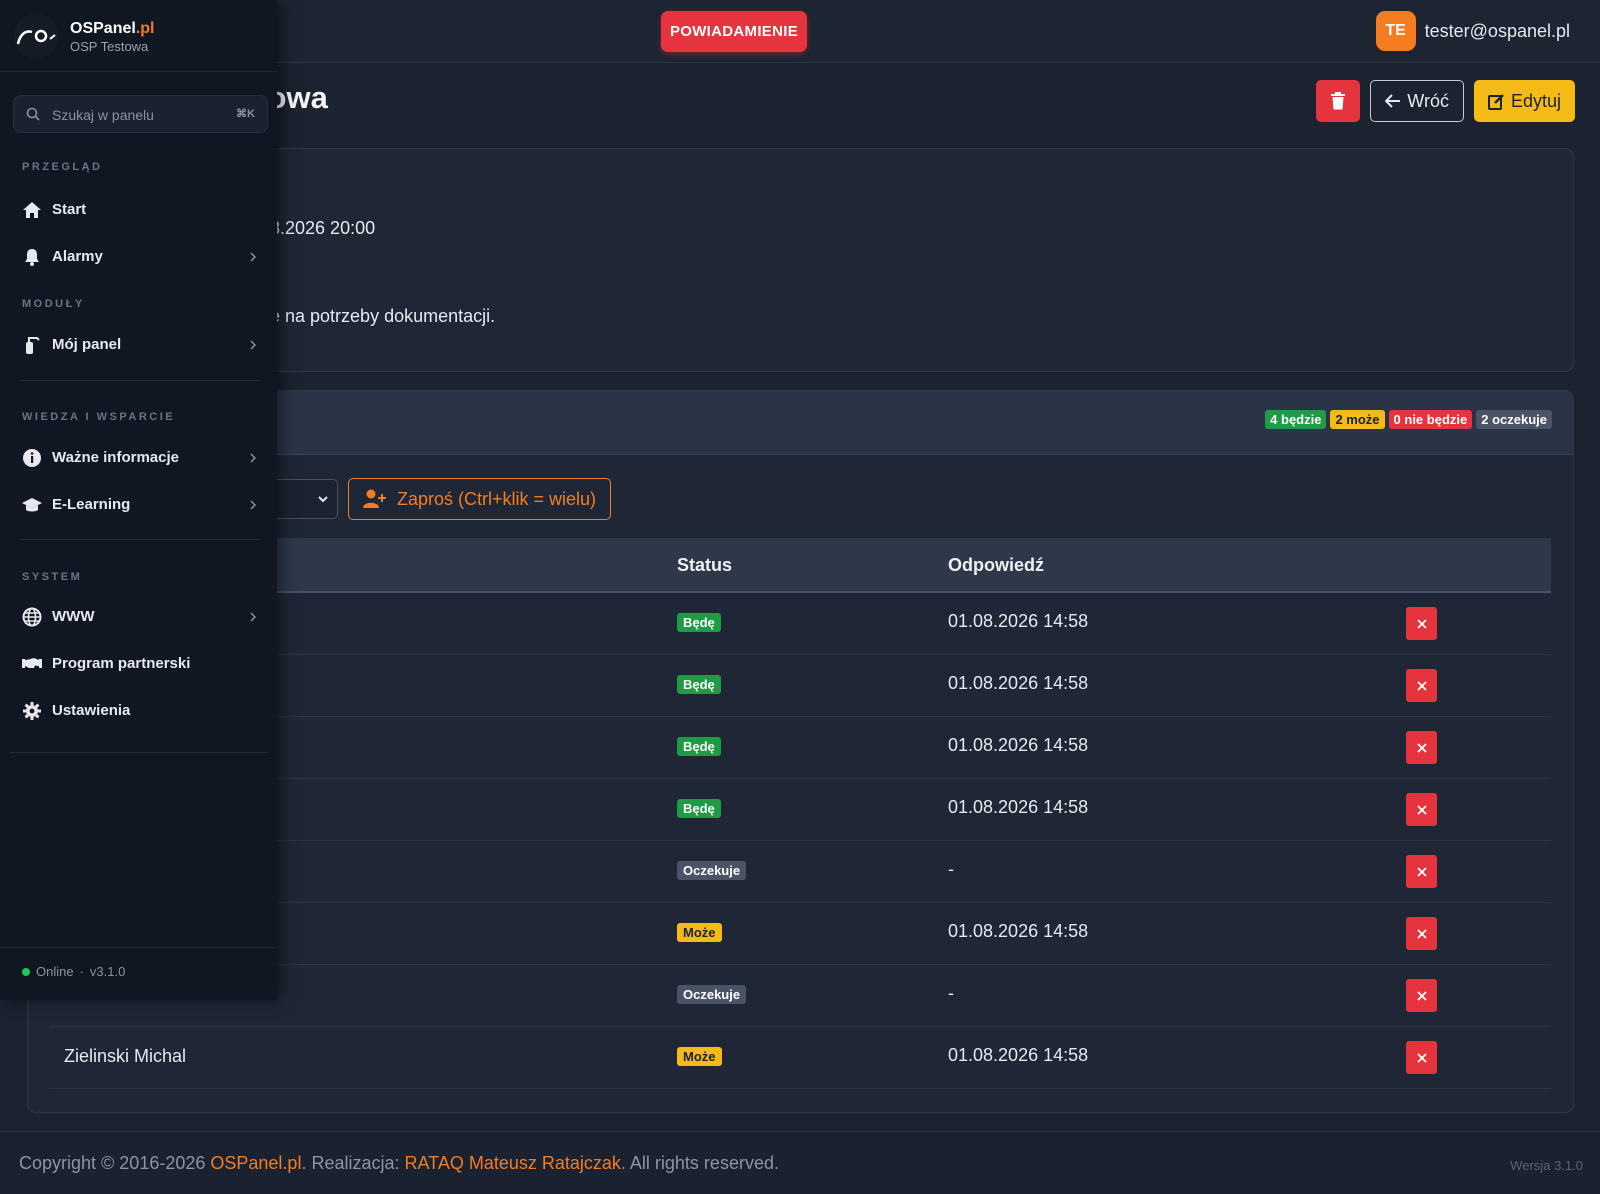 Image resolution: width=1600 pixels, height=1194 pixels. What do you see at coordinates (1495, 101) in the screenshot?
I see `edit-icon` at bounding box center [1495, 101].